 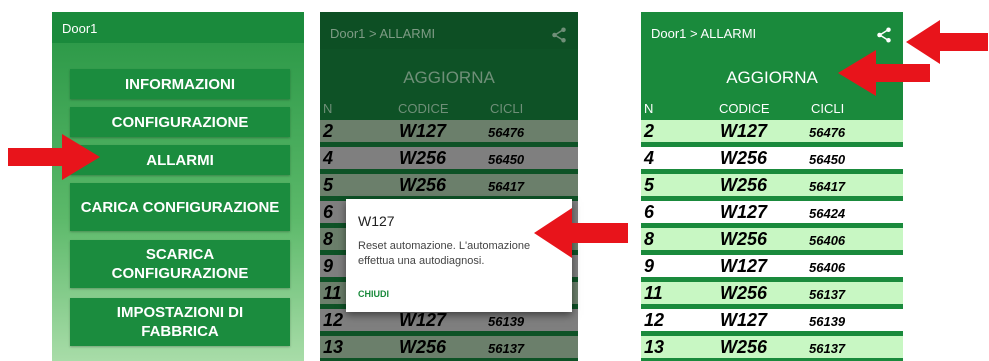 What do you see at coordinates (180, 84) in the screenshot?
I see `informazioni-button: INFORMAZIONI` at bounding box center [180, 84].